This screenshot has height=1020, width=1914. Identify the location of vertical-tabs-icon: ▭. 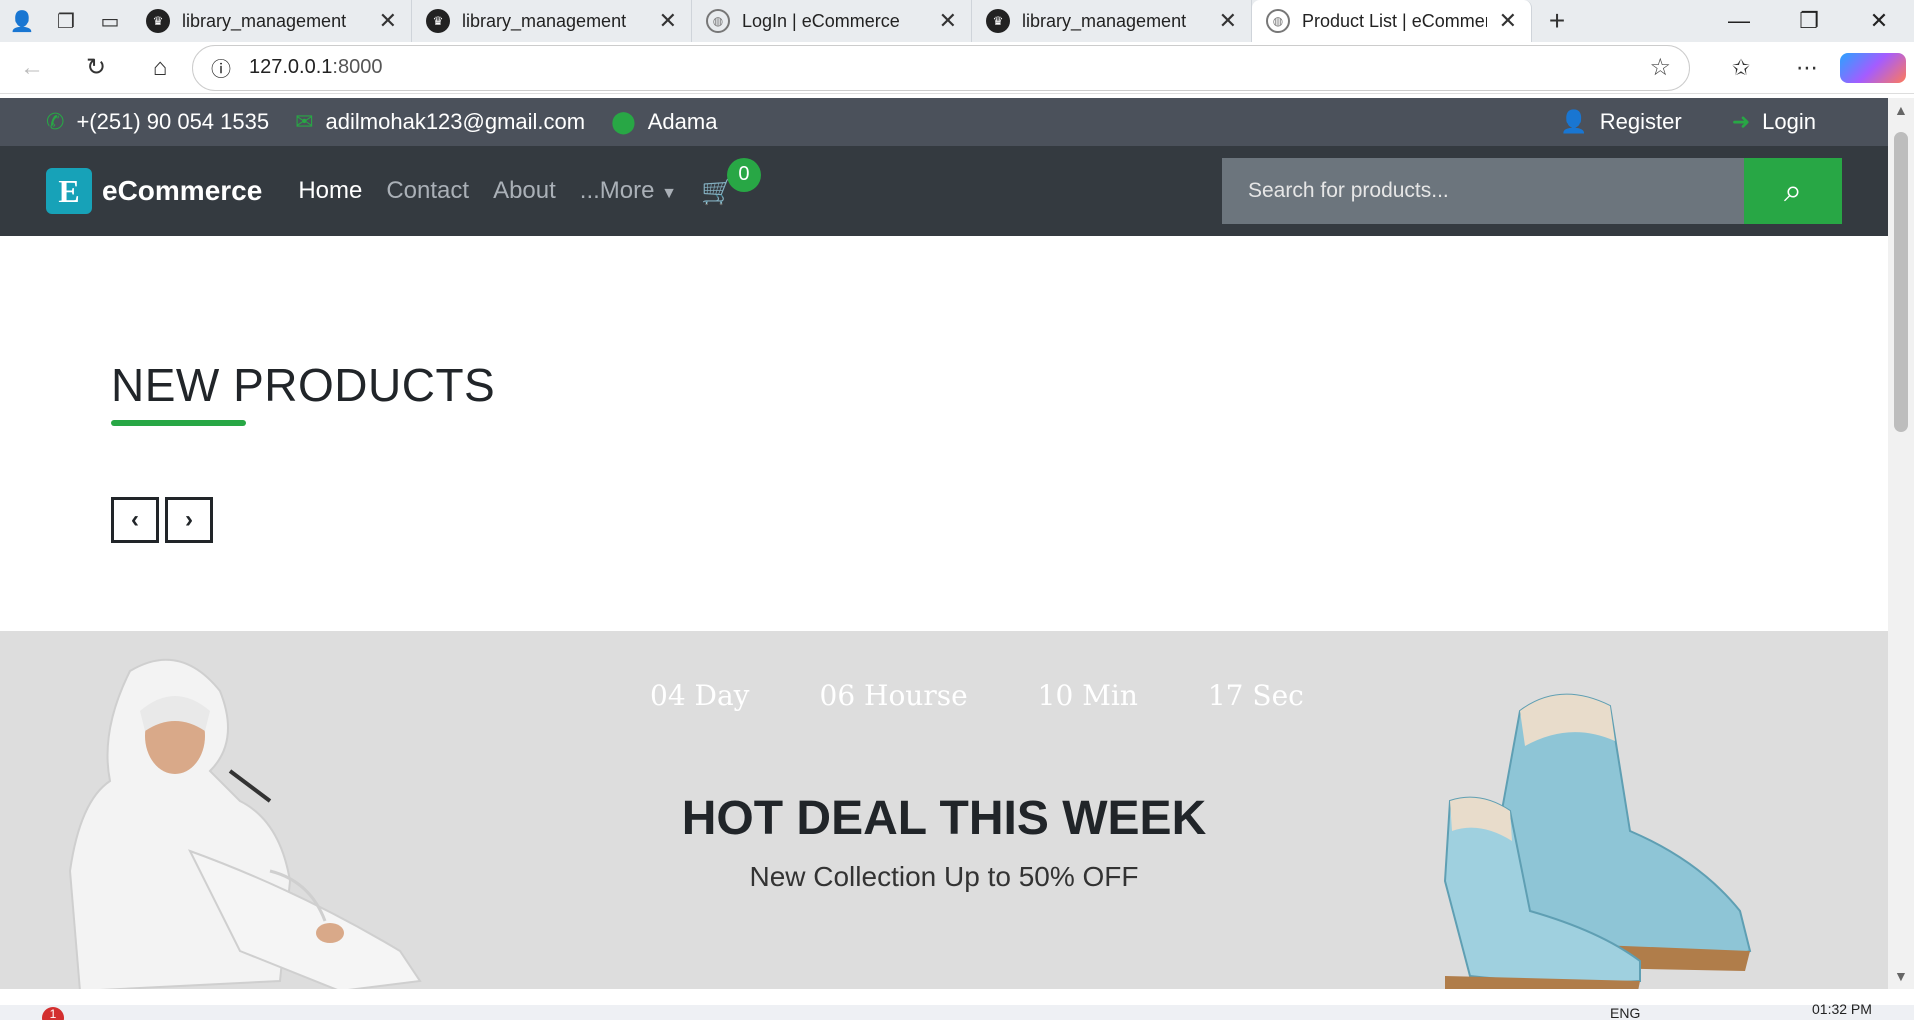
(110, 21).